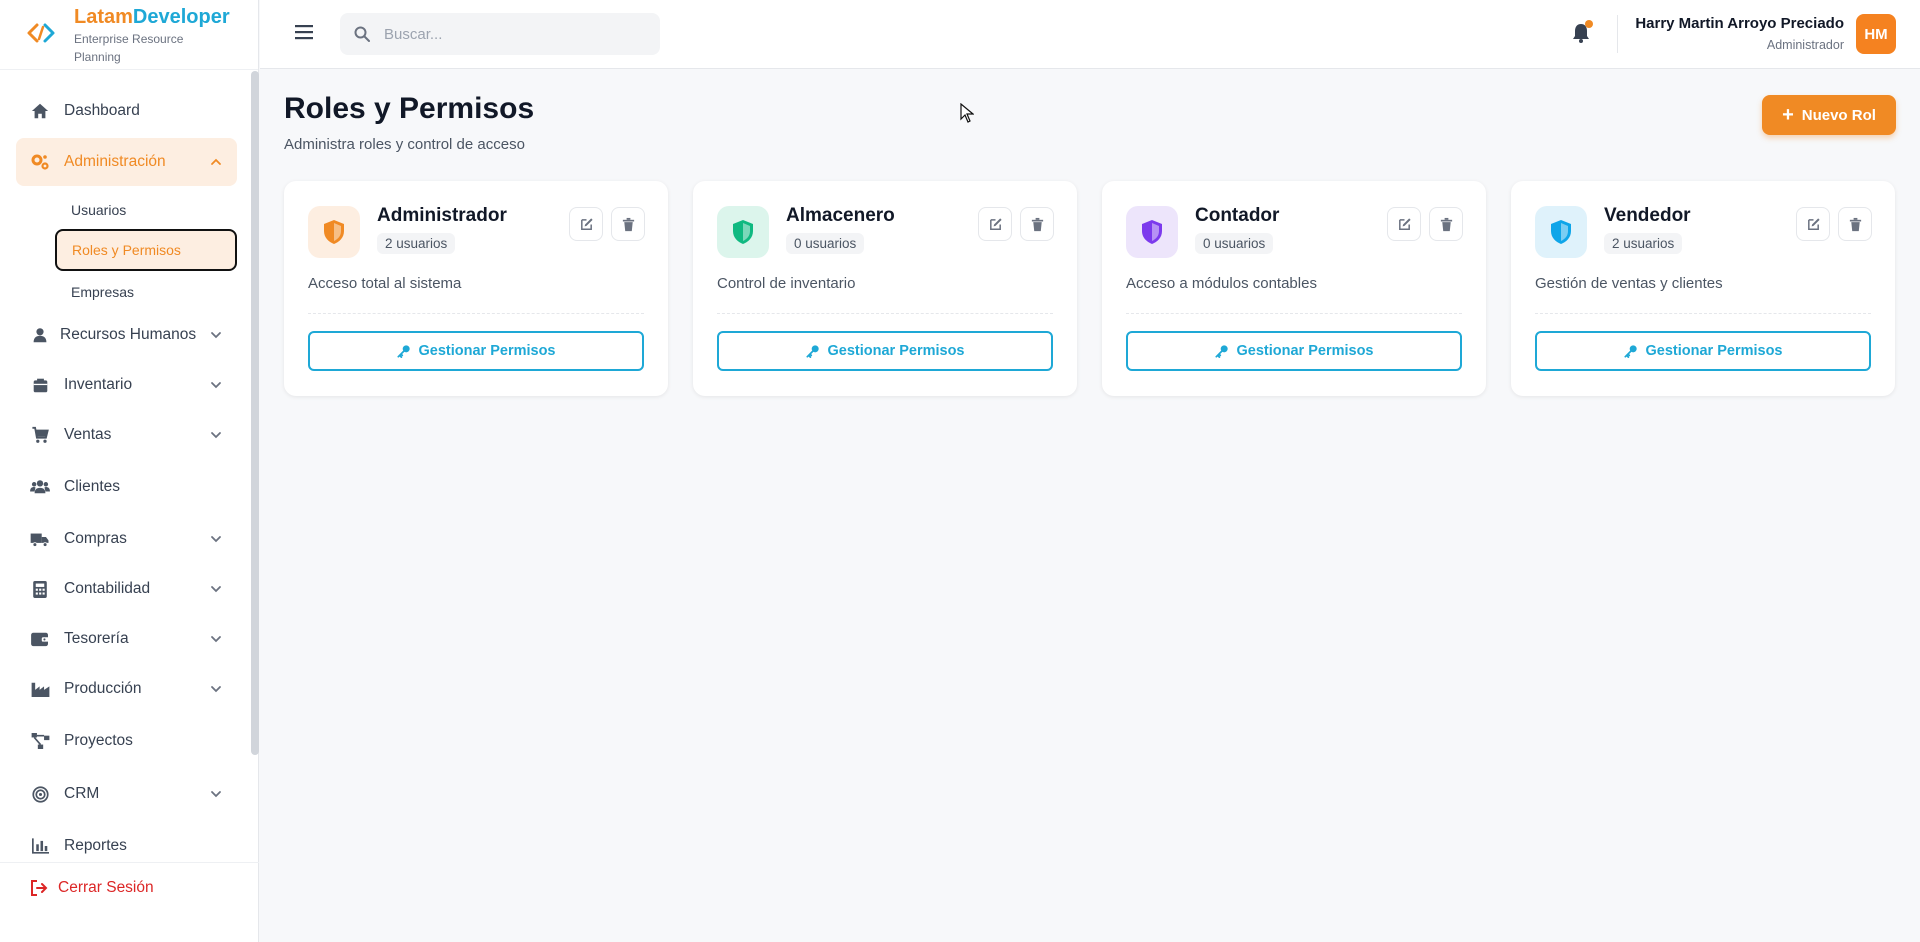 Image resolution: width=1920 pixels, height=942 pixels. I want to click on sidebar-item-recursos-humanos: Recursos Humanos, so click(126, 335).